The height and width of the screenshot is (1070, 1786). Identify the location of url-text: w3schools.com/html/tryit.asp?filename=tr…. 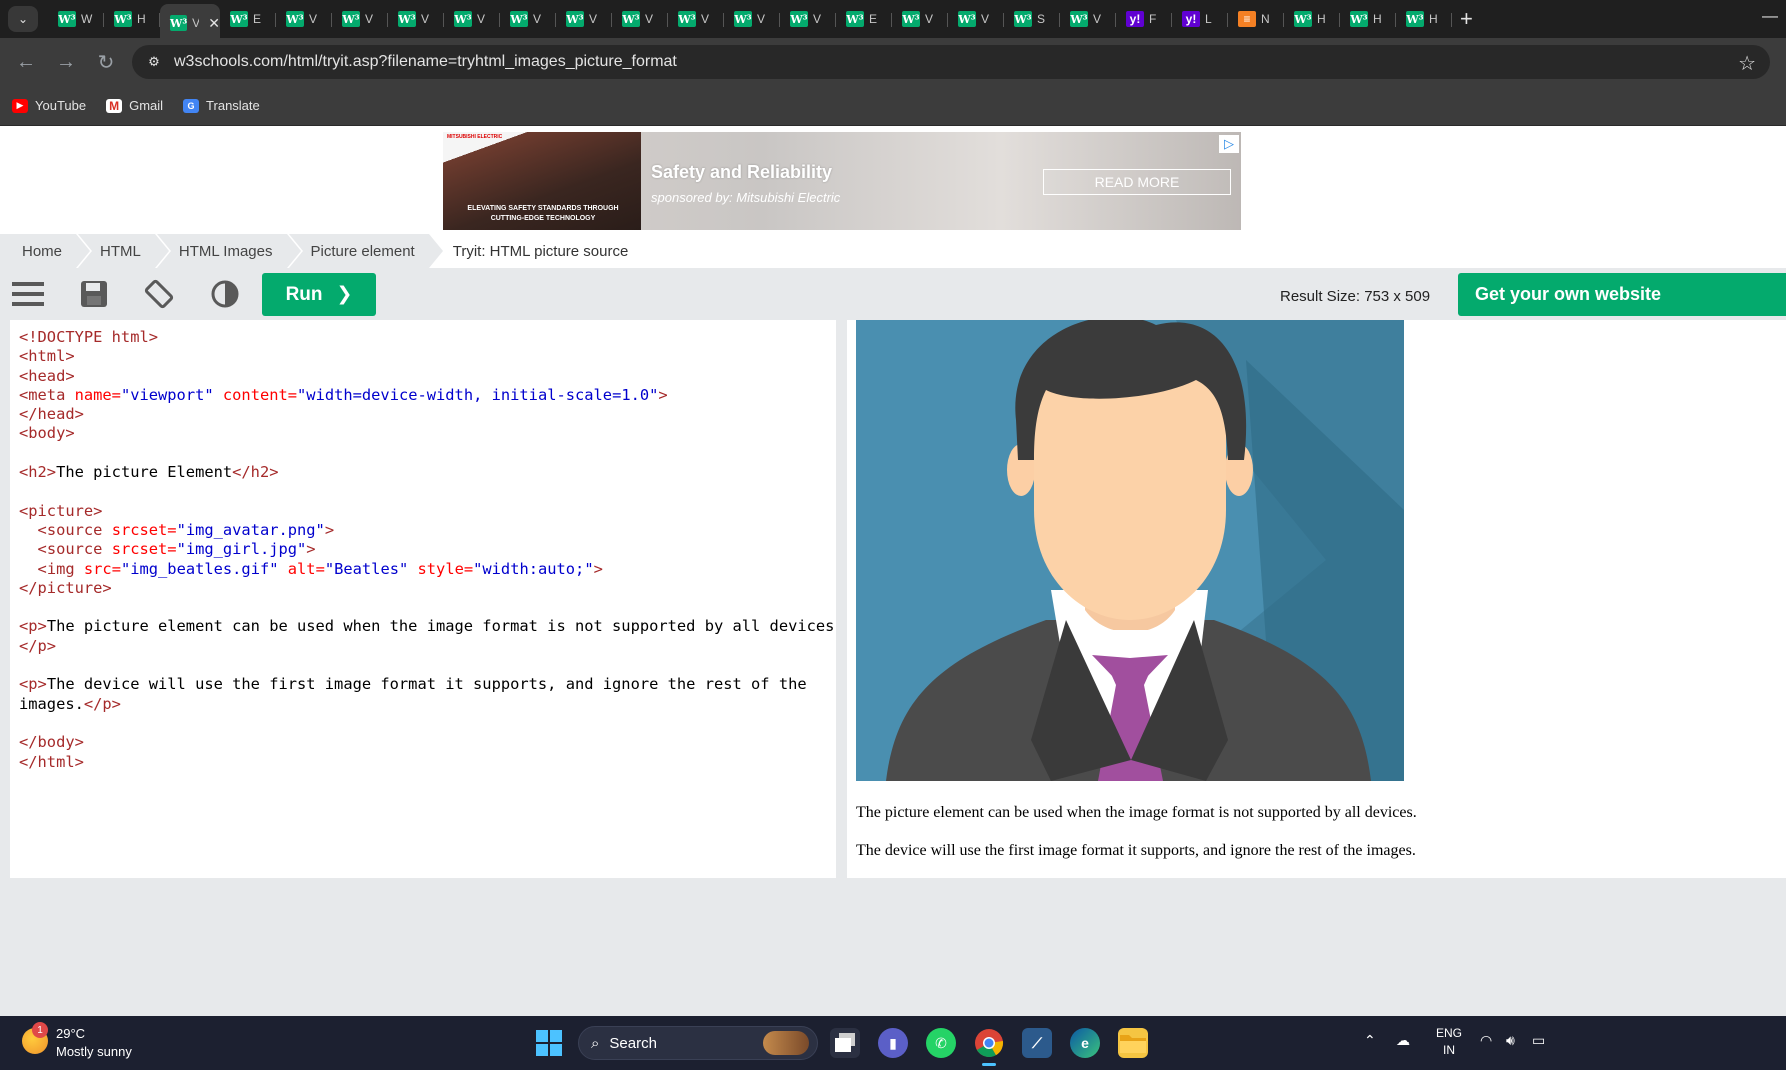
(425, 62).